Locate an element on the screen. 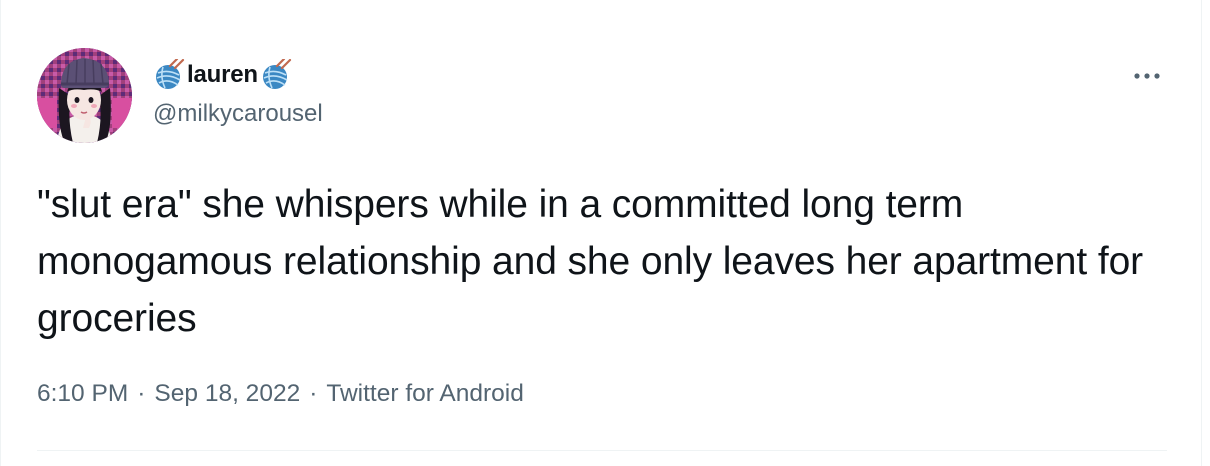 Image resolution: width=1210 pixels, height=466 pixels. avatar-illustration is located at coordinates (84, 95).